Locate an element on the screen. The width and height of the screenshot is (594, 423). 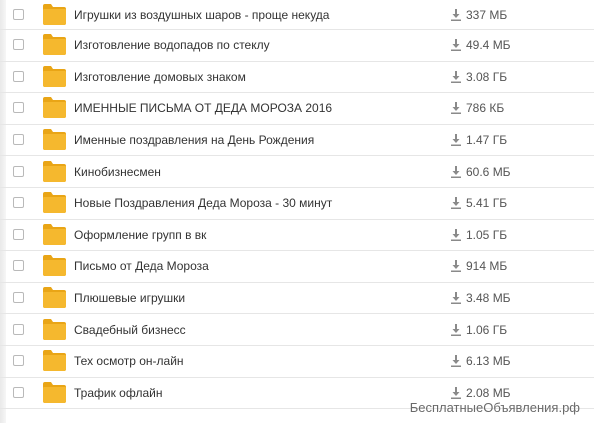
file-size: 337 МБ is located at coordinates (479, 15).